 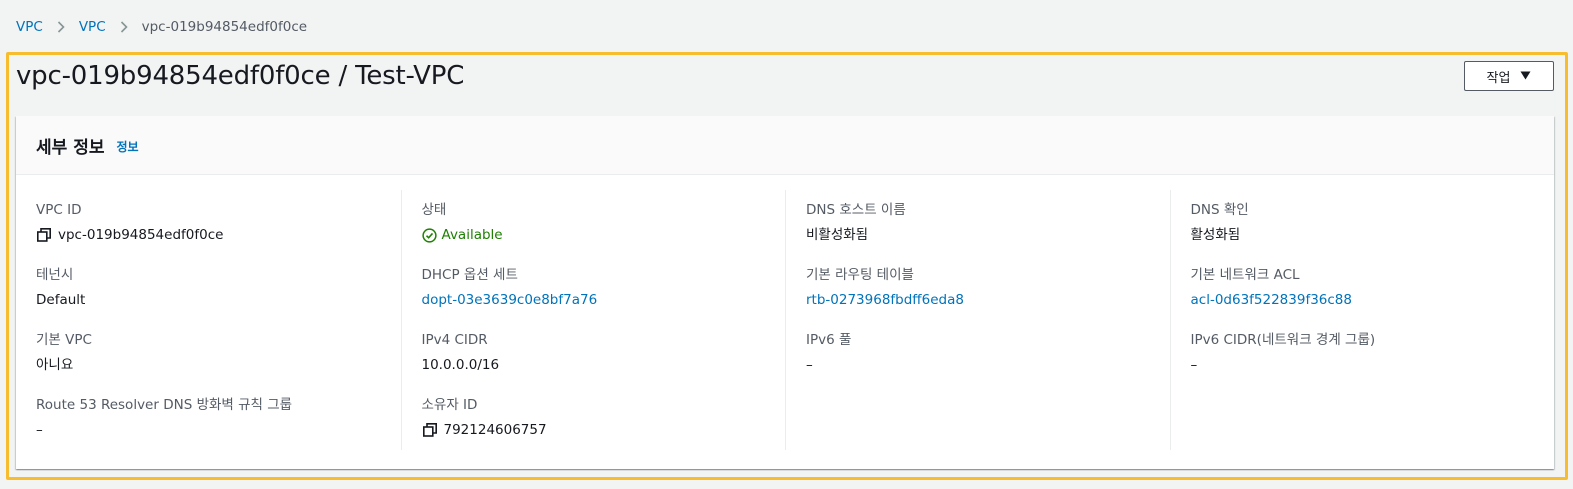 I want to click on field-main-route-table: 기본 라우팅 테이블 rtb-0273968fbdff6eda8, so click(x=885, y=287).